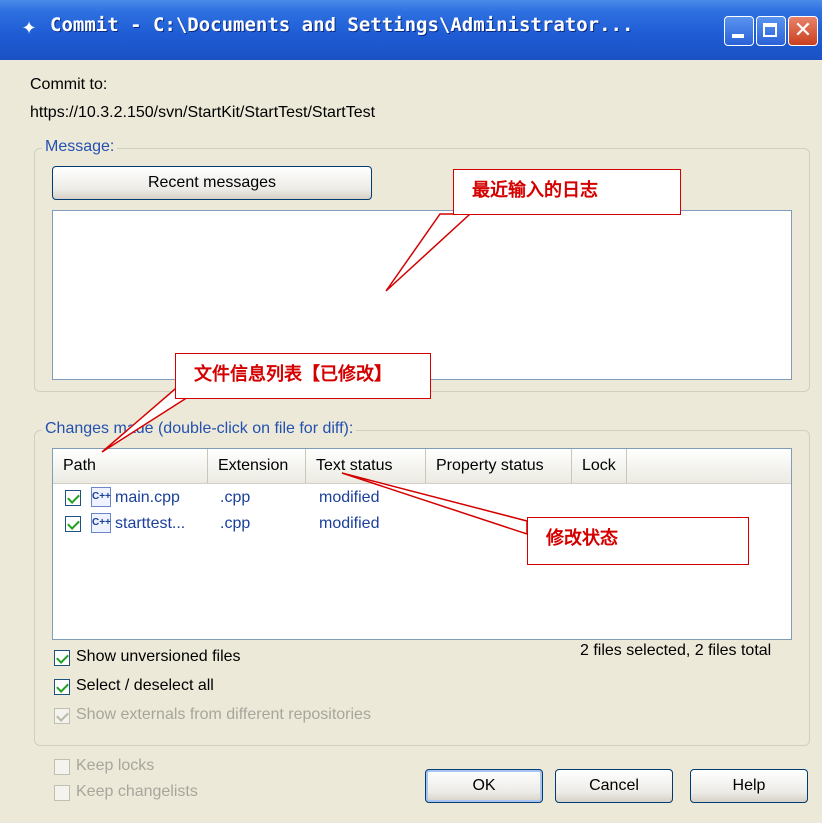  Describe the element at coordinates (147, 497) in the screenshot. I see `cell-path: main.cpp` at that location.